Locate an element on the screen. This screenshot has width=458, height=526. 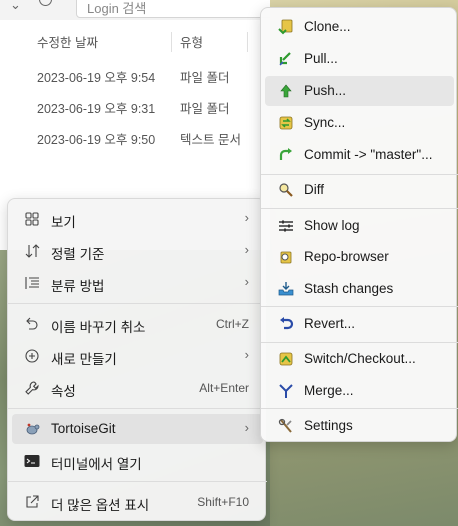
submenu-item-stash-changes: Stash changes is located at coordinates (359, 289).